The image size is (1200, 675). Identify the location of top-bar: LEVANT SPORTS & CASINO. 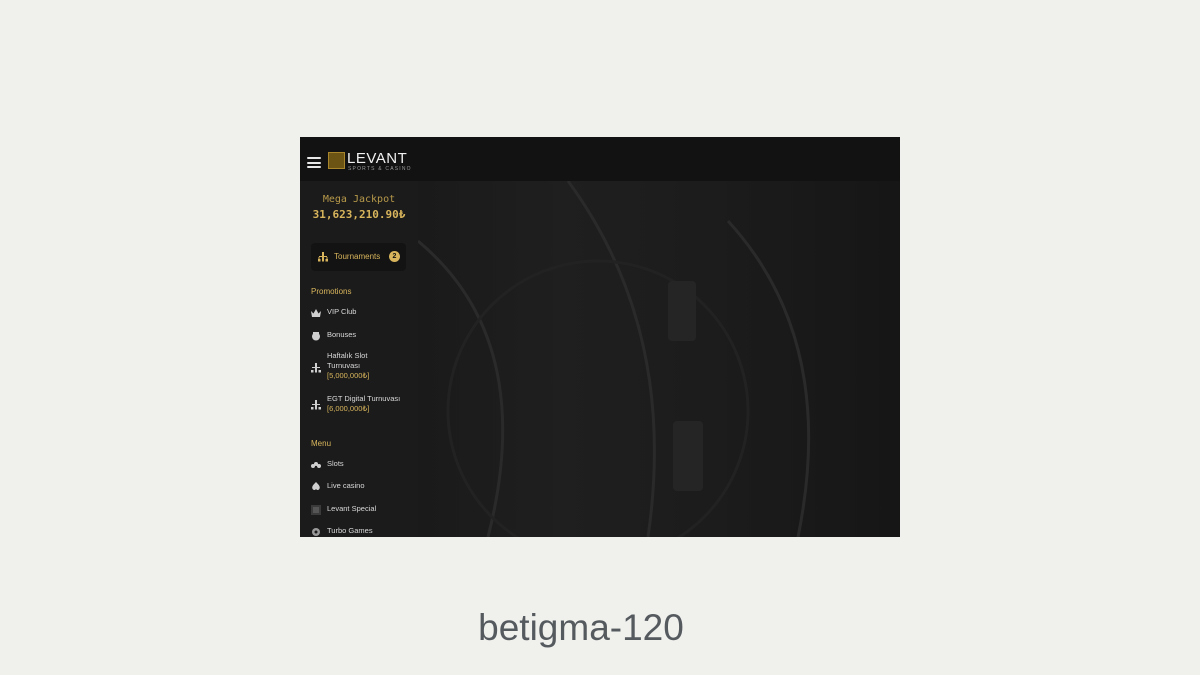
(600, 159).